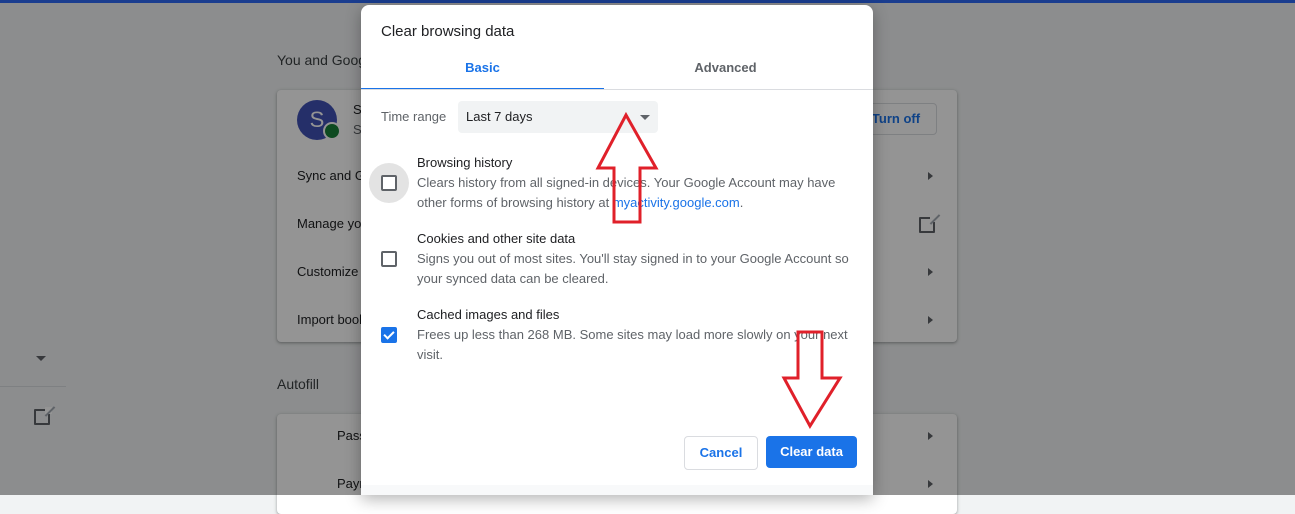  What do you see at coordinates (627, 167) in the screenshot?
I see `annotation-arrow-up` at bounding box center [627, 167].